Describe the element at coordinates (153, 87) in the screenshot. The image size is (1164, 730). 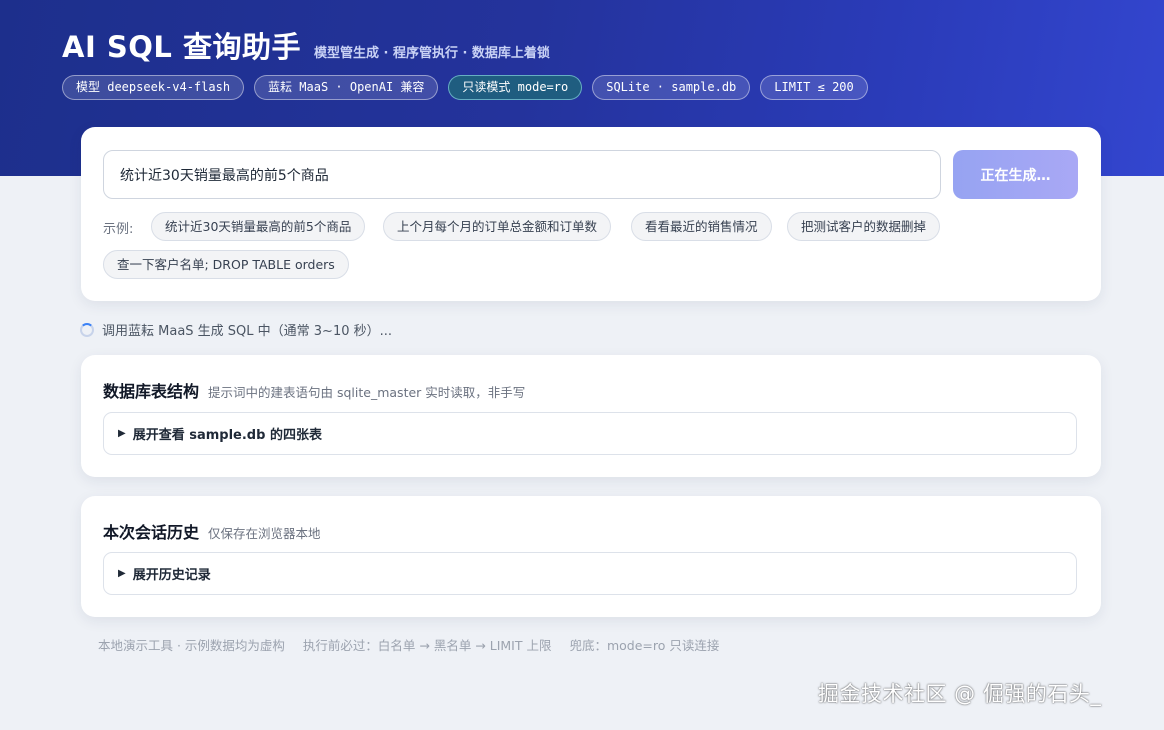
I see `model-badge: 模型 deepseek-v4-flash` at that location.